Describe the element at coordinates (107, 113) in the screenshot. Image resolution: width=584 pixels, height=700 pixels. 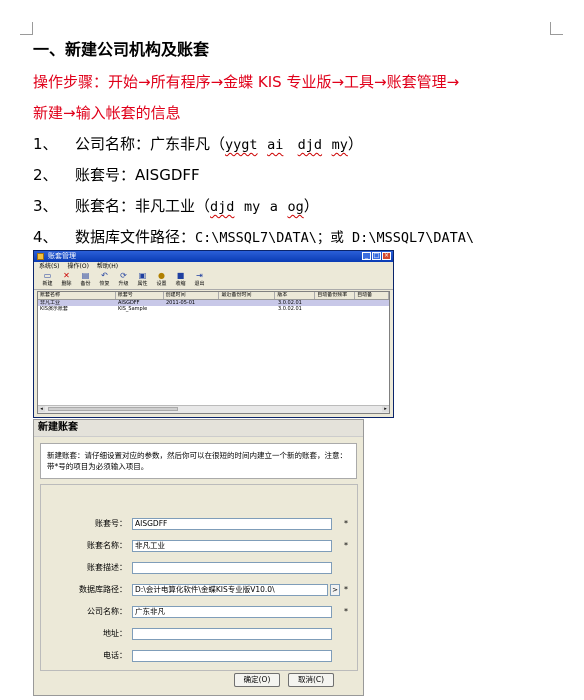
I see `steps-line-2: 新建→输入帐套的信息` at that location.